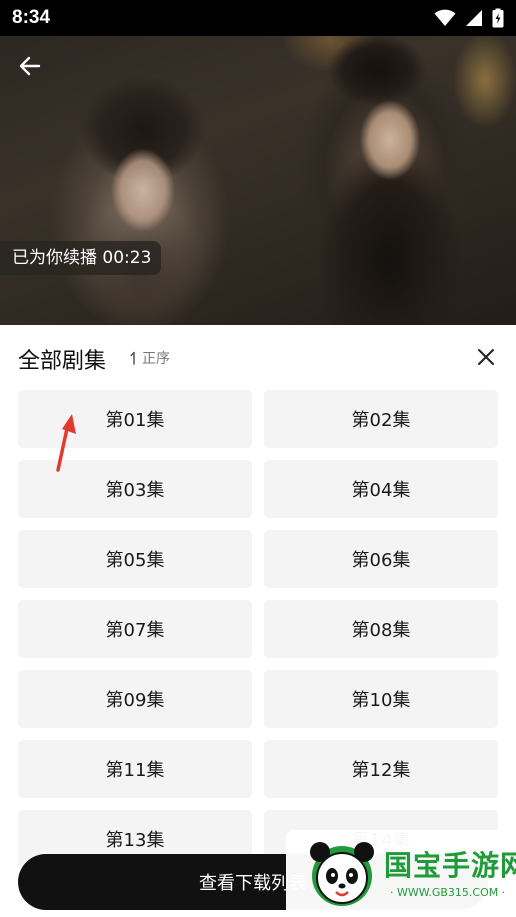 The image size is (516, 917). I want to click on watermark-brand: 国宝手游网, so click(450, 865).